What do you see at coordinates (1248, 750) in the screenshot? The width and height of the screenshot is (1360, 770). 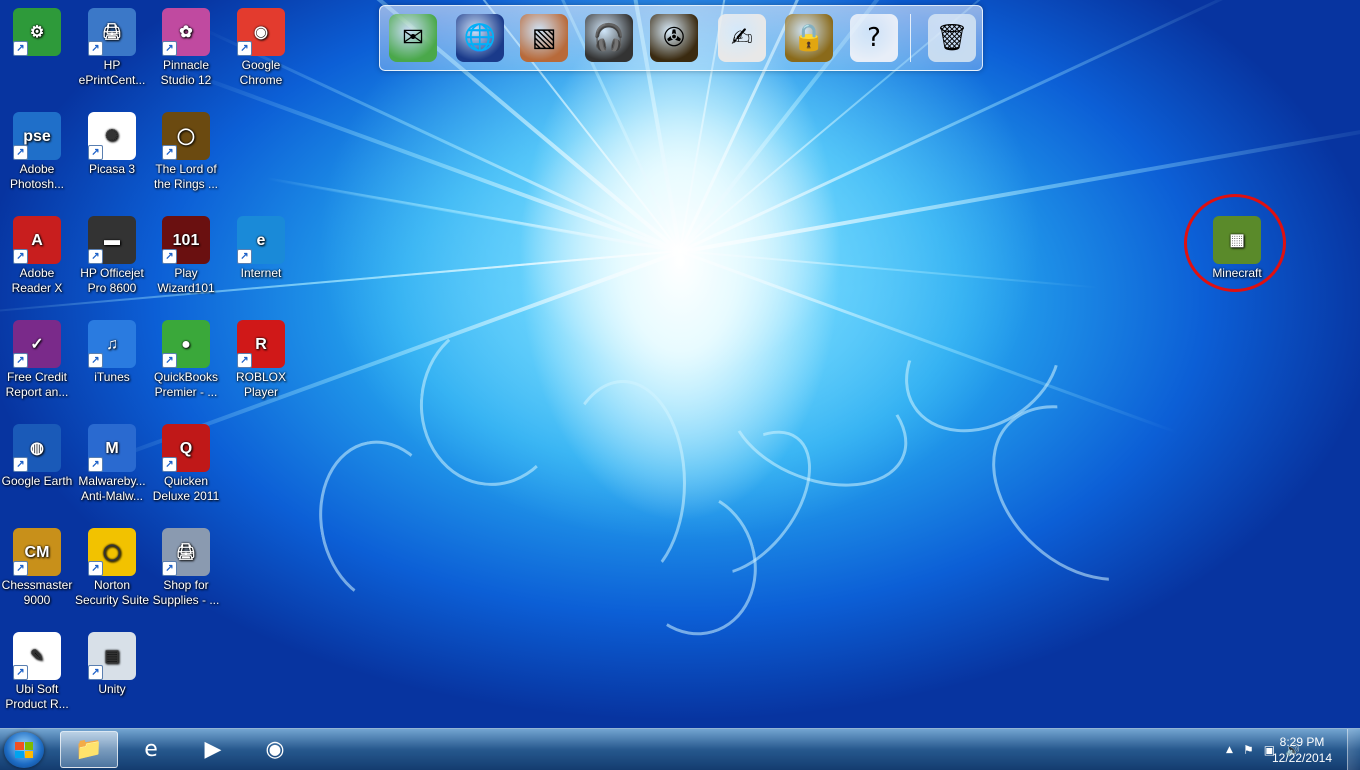 I see `action-center-flag-icon: ⚑` at bounding box center [1248, 750].